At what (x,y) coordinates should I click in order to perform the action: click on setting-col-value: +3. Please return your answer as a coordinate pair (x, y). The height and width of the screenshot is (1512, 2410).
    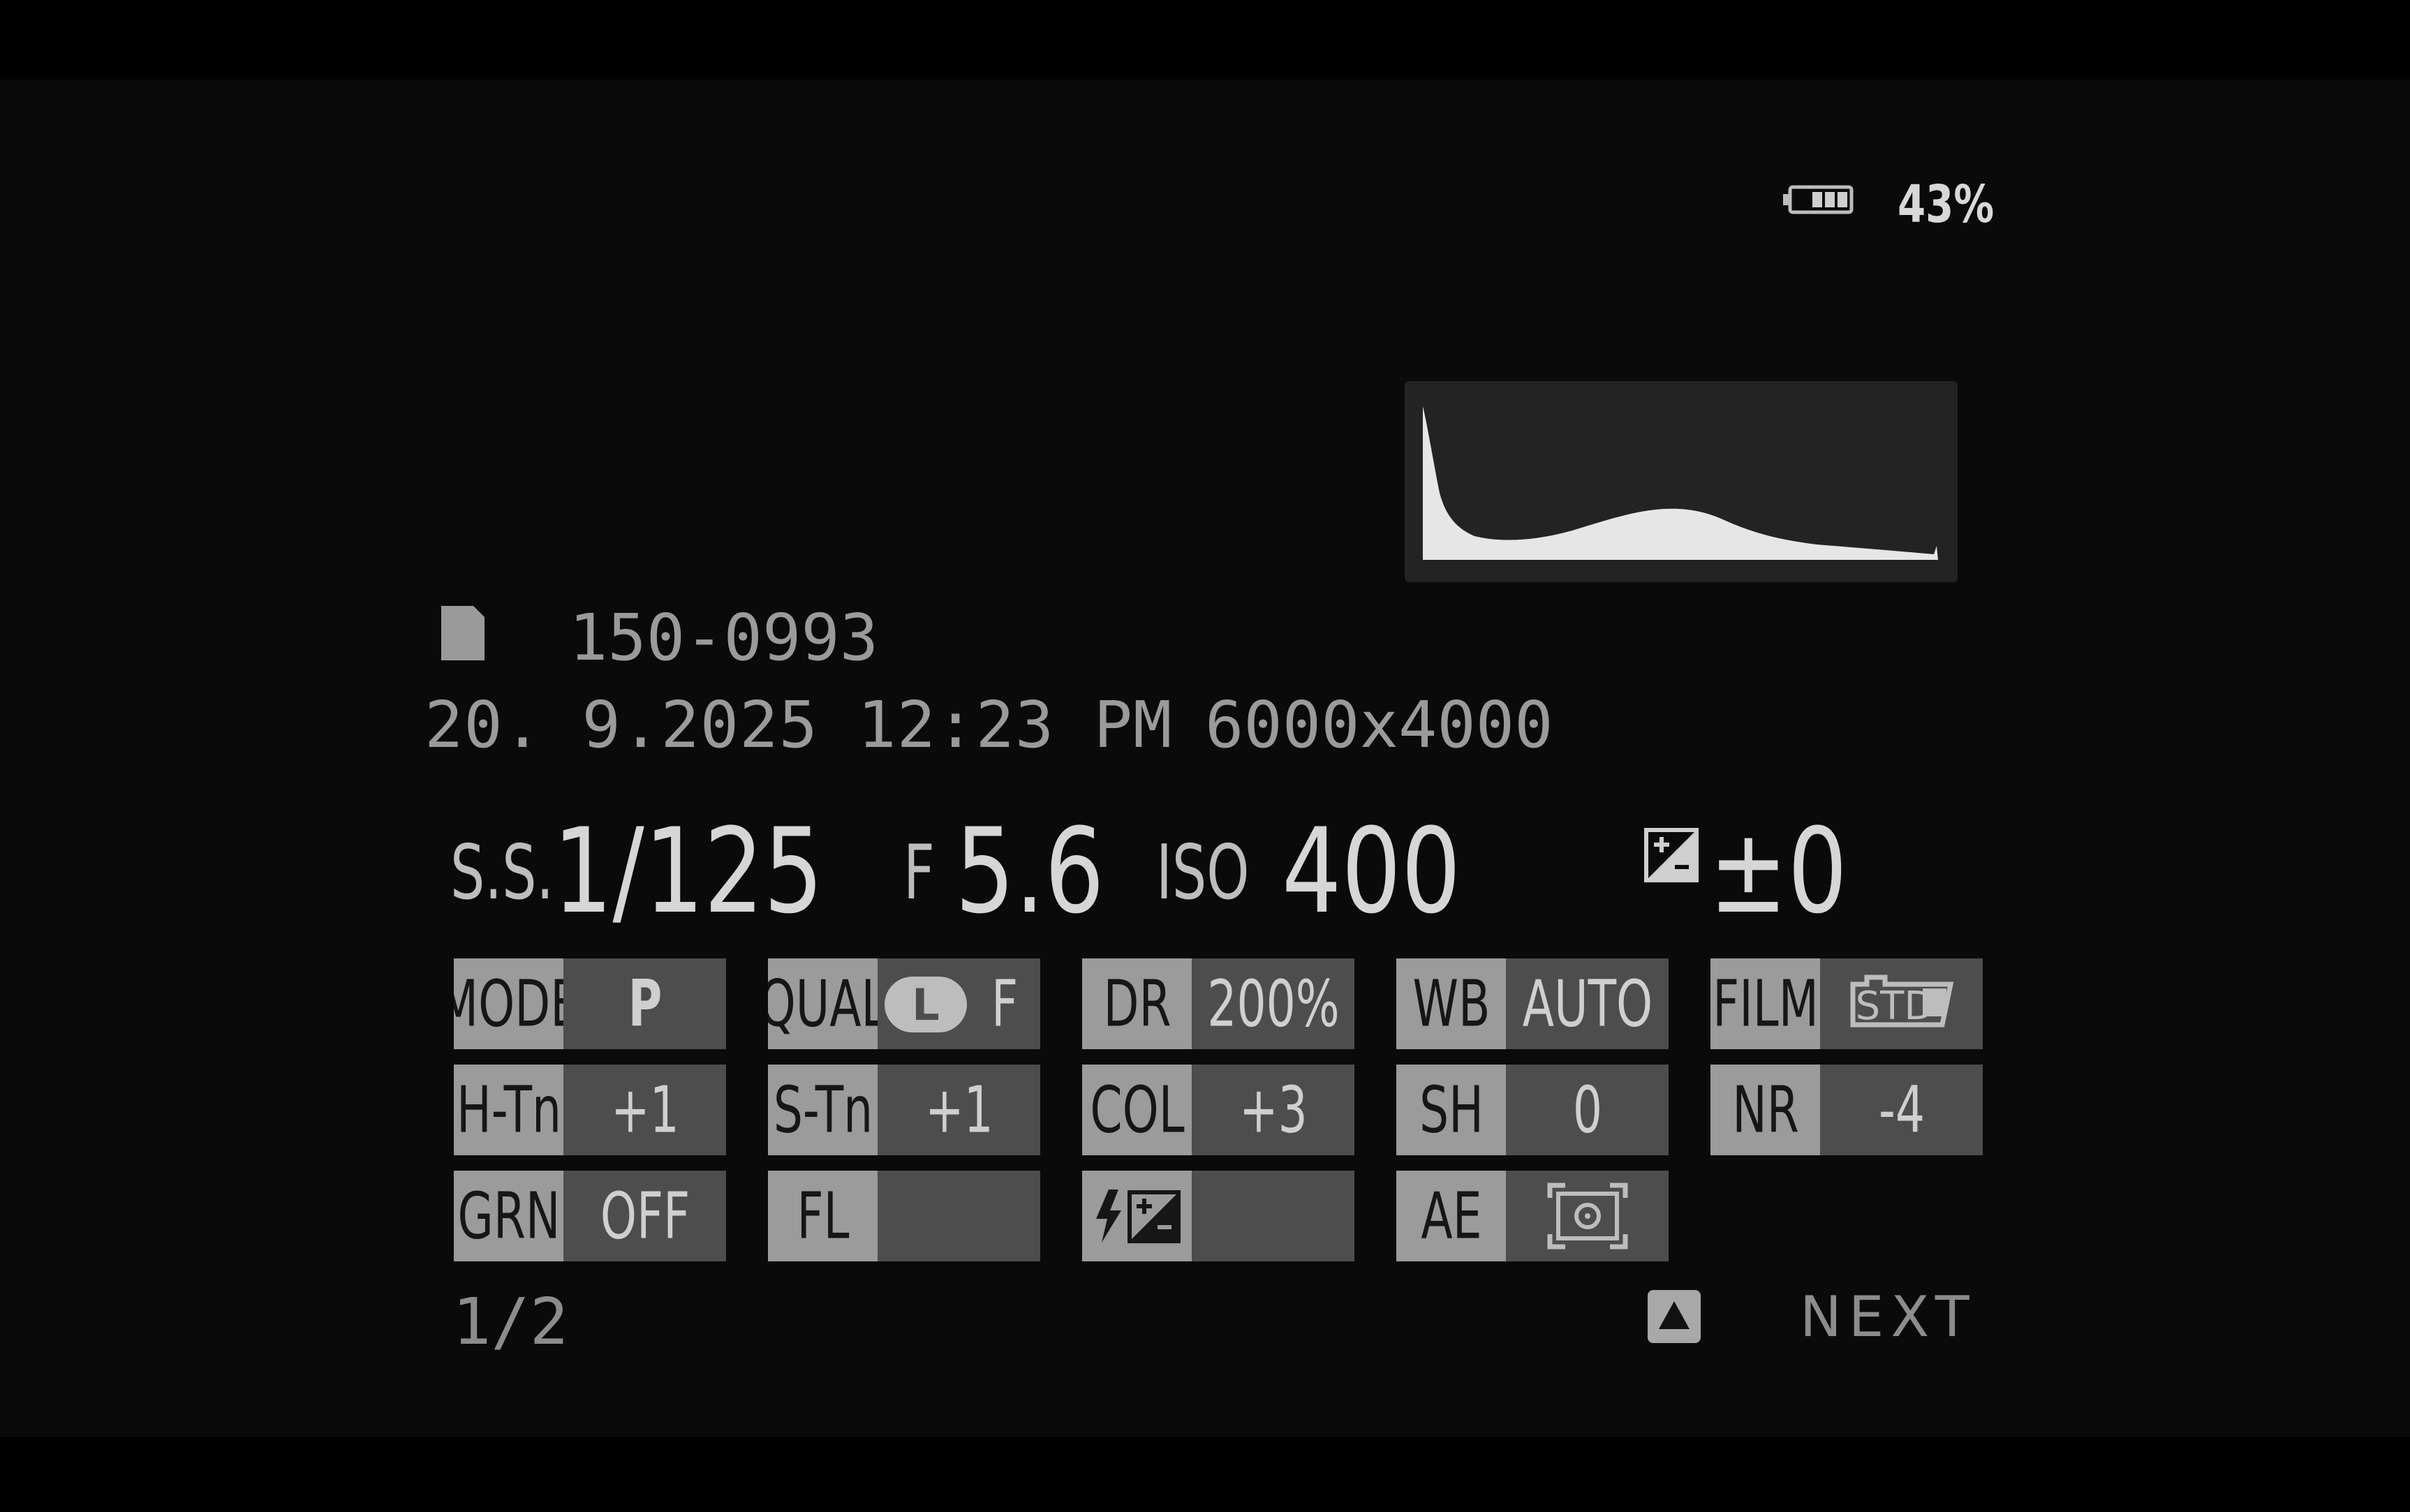
    Looking at the image, I should click on (1273, 1110).